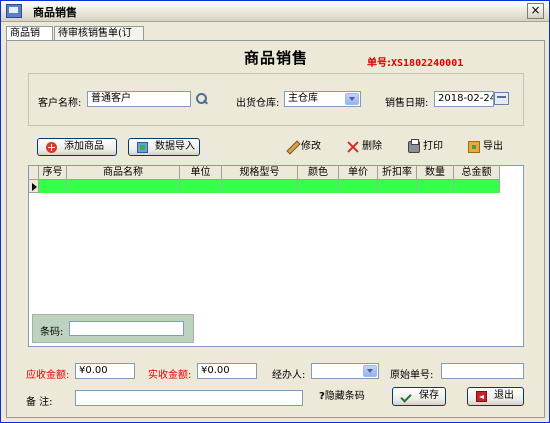 This screenshot has width=550, height=423. What do you see at coordinates (139, 99) in the screenshot?
I see `customer-input: 普通客户` at bounding box center [139, 99].